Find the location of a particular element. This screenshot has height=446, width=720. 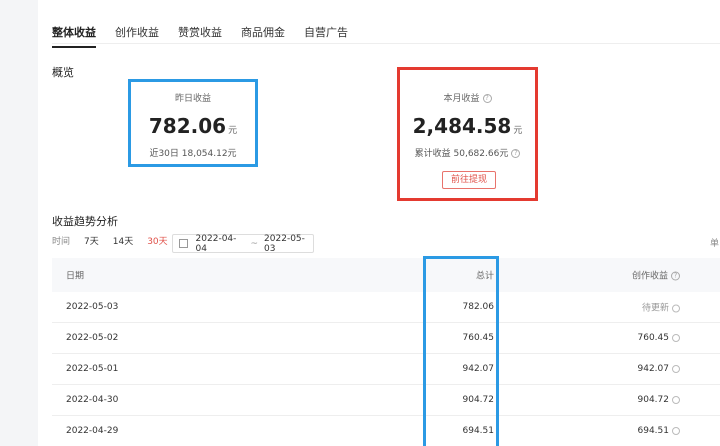

month-total: 累计收益 50,682.66元 is located at coordinates (461, 154).